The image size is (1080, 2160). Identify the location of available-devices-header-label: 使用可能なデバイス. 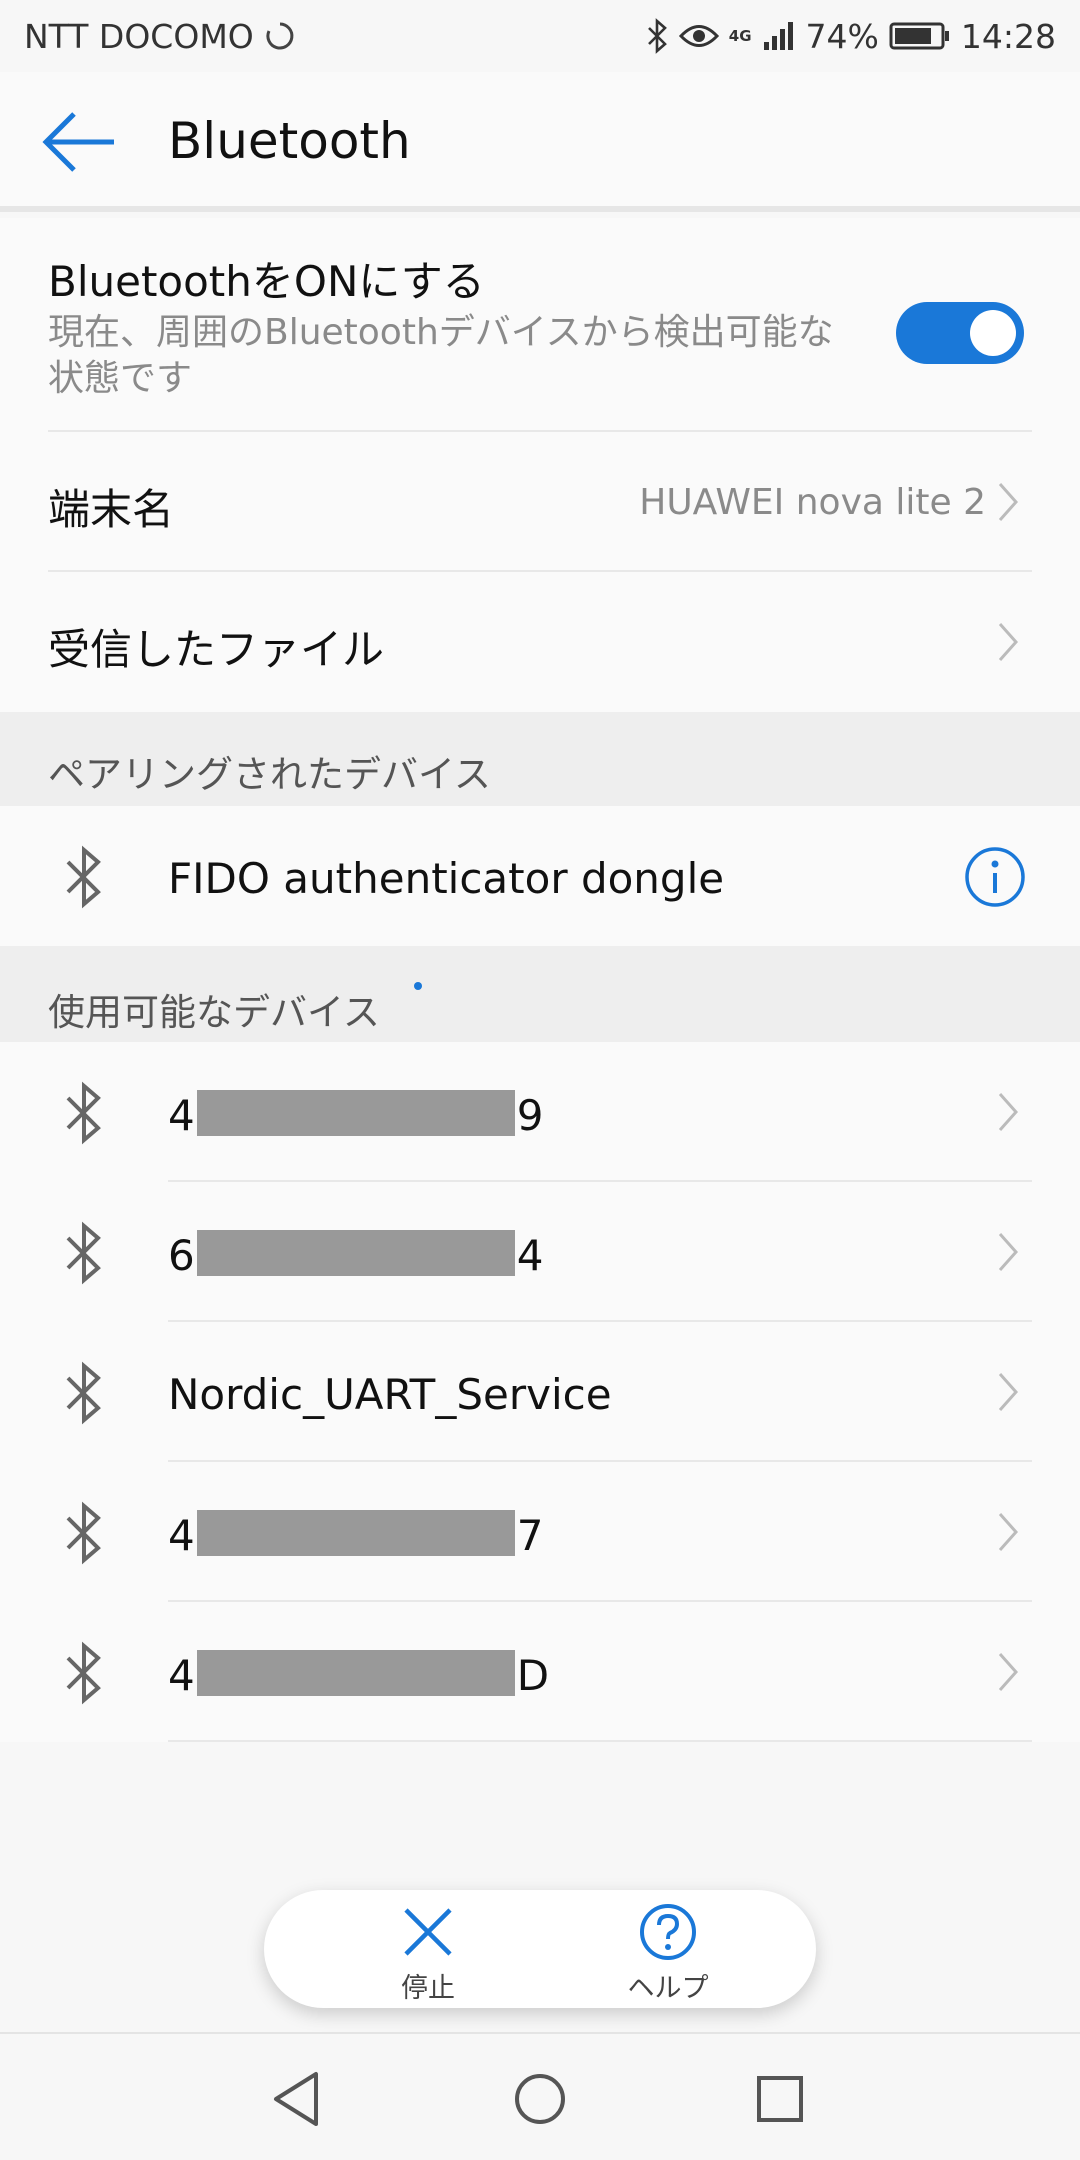
(214, 1012).